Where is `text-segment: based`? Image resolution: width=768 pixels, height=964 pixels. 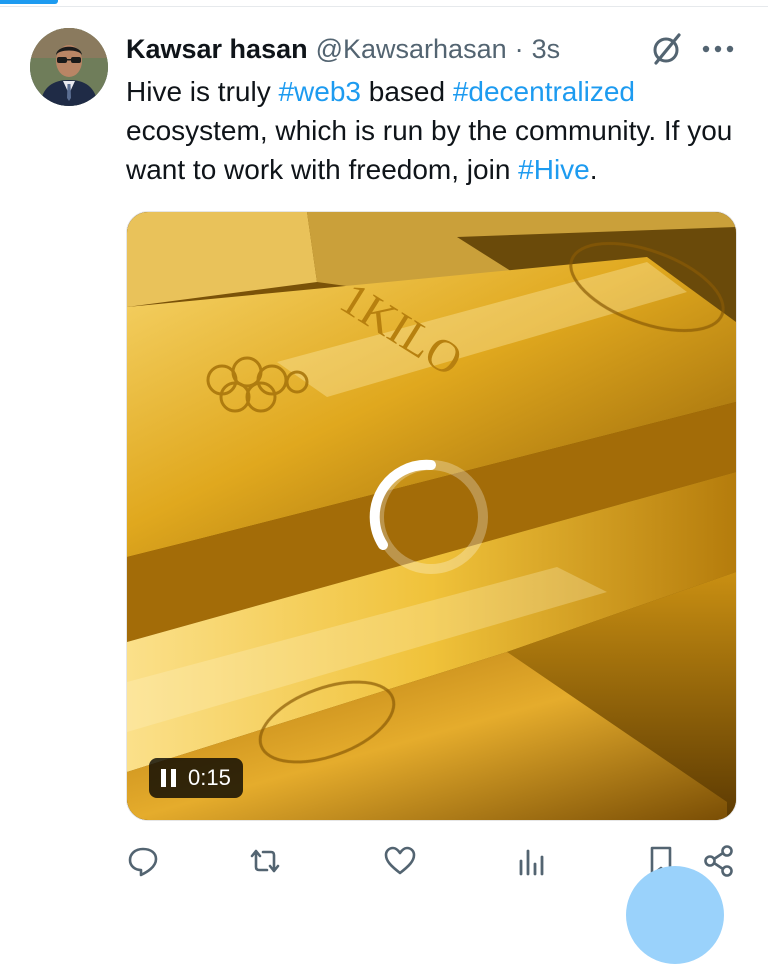
text-segment: based is located at coordinates (406, 91).